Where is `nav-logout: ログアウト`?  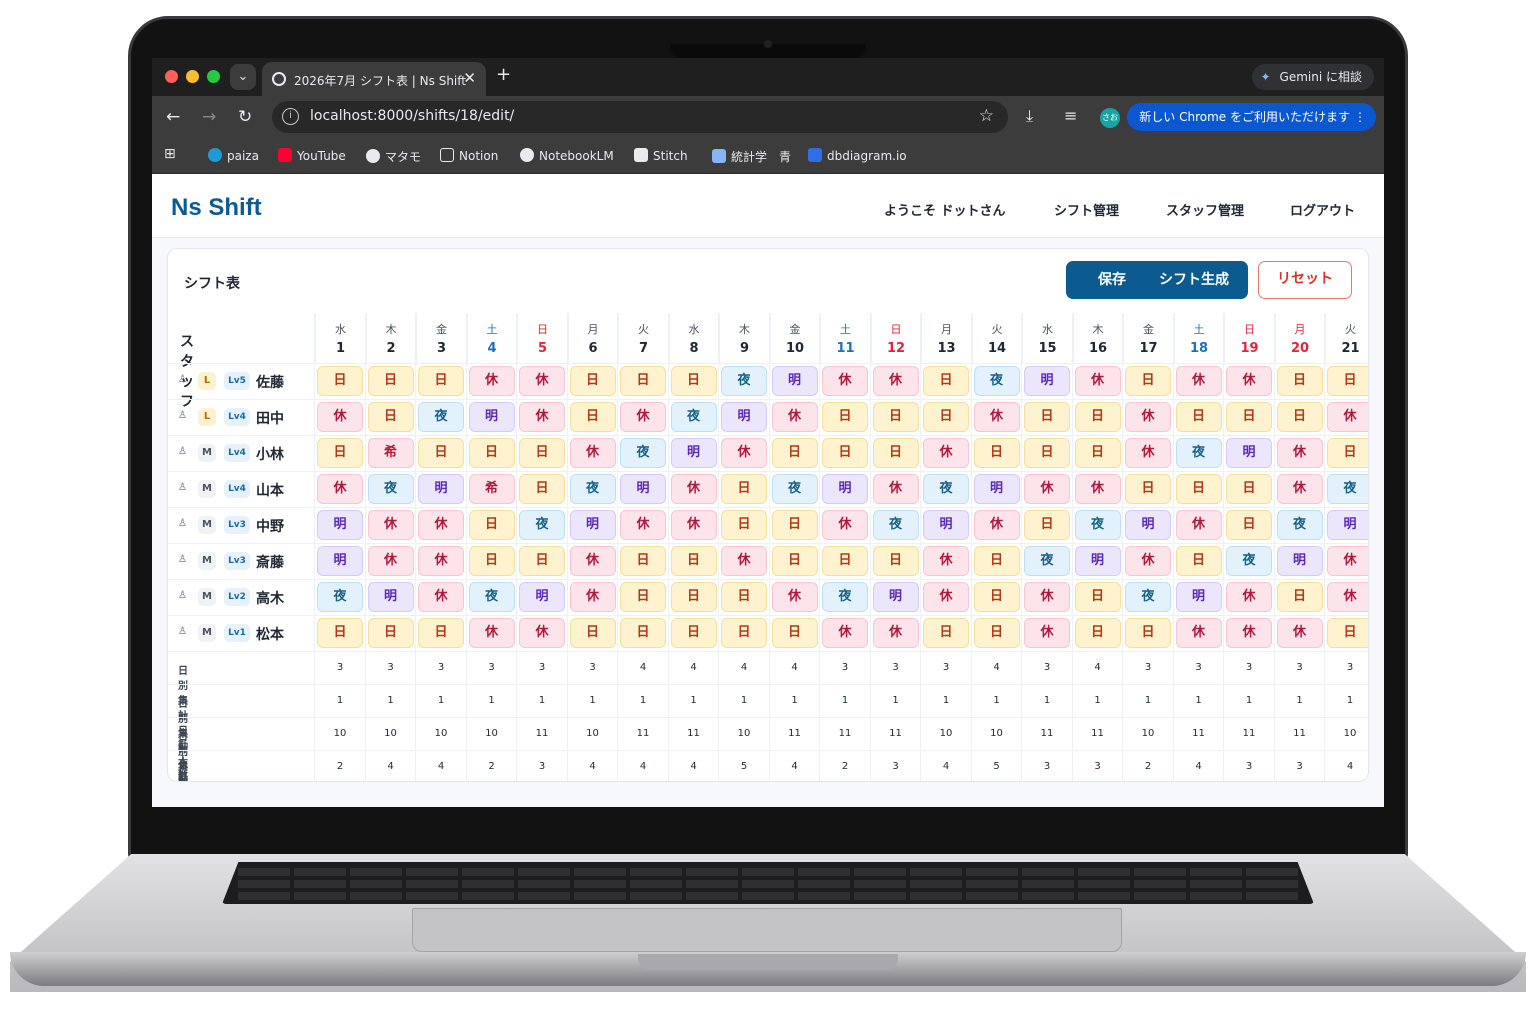 nav-logout: ログアウト is located at coordinates (1322, 209).